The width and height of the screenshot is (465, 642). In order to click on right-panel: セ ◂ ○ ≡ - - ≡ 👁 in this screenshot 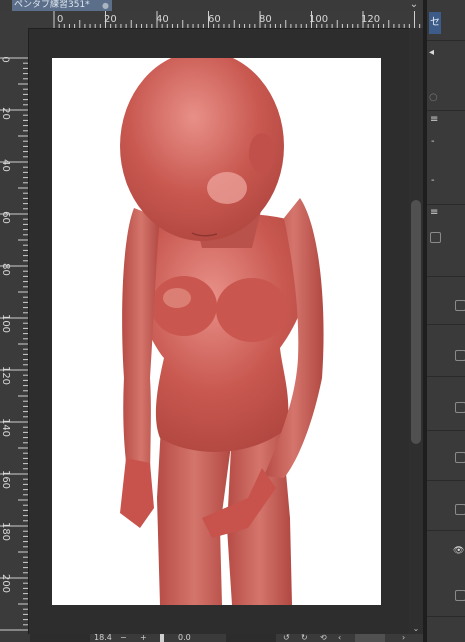, I will do `click(446, 321)`.